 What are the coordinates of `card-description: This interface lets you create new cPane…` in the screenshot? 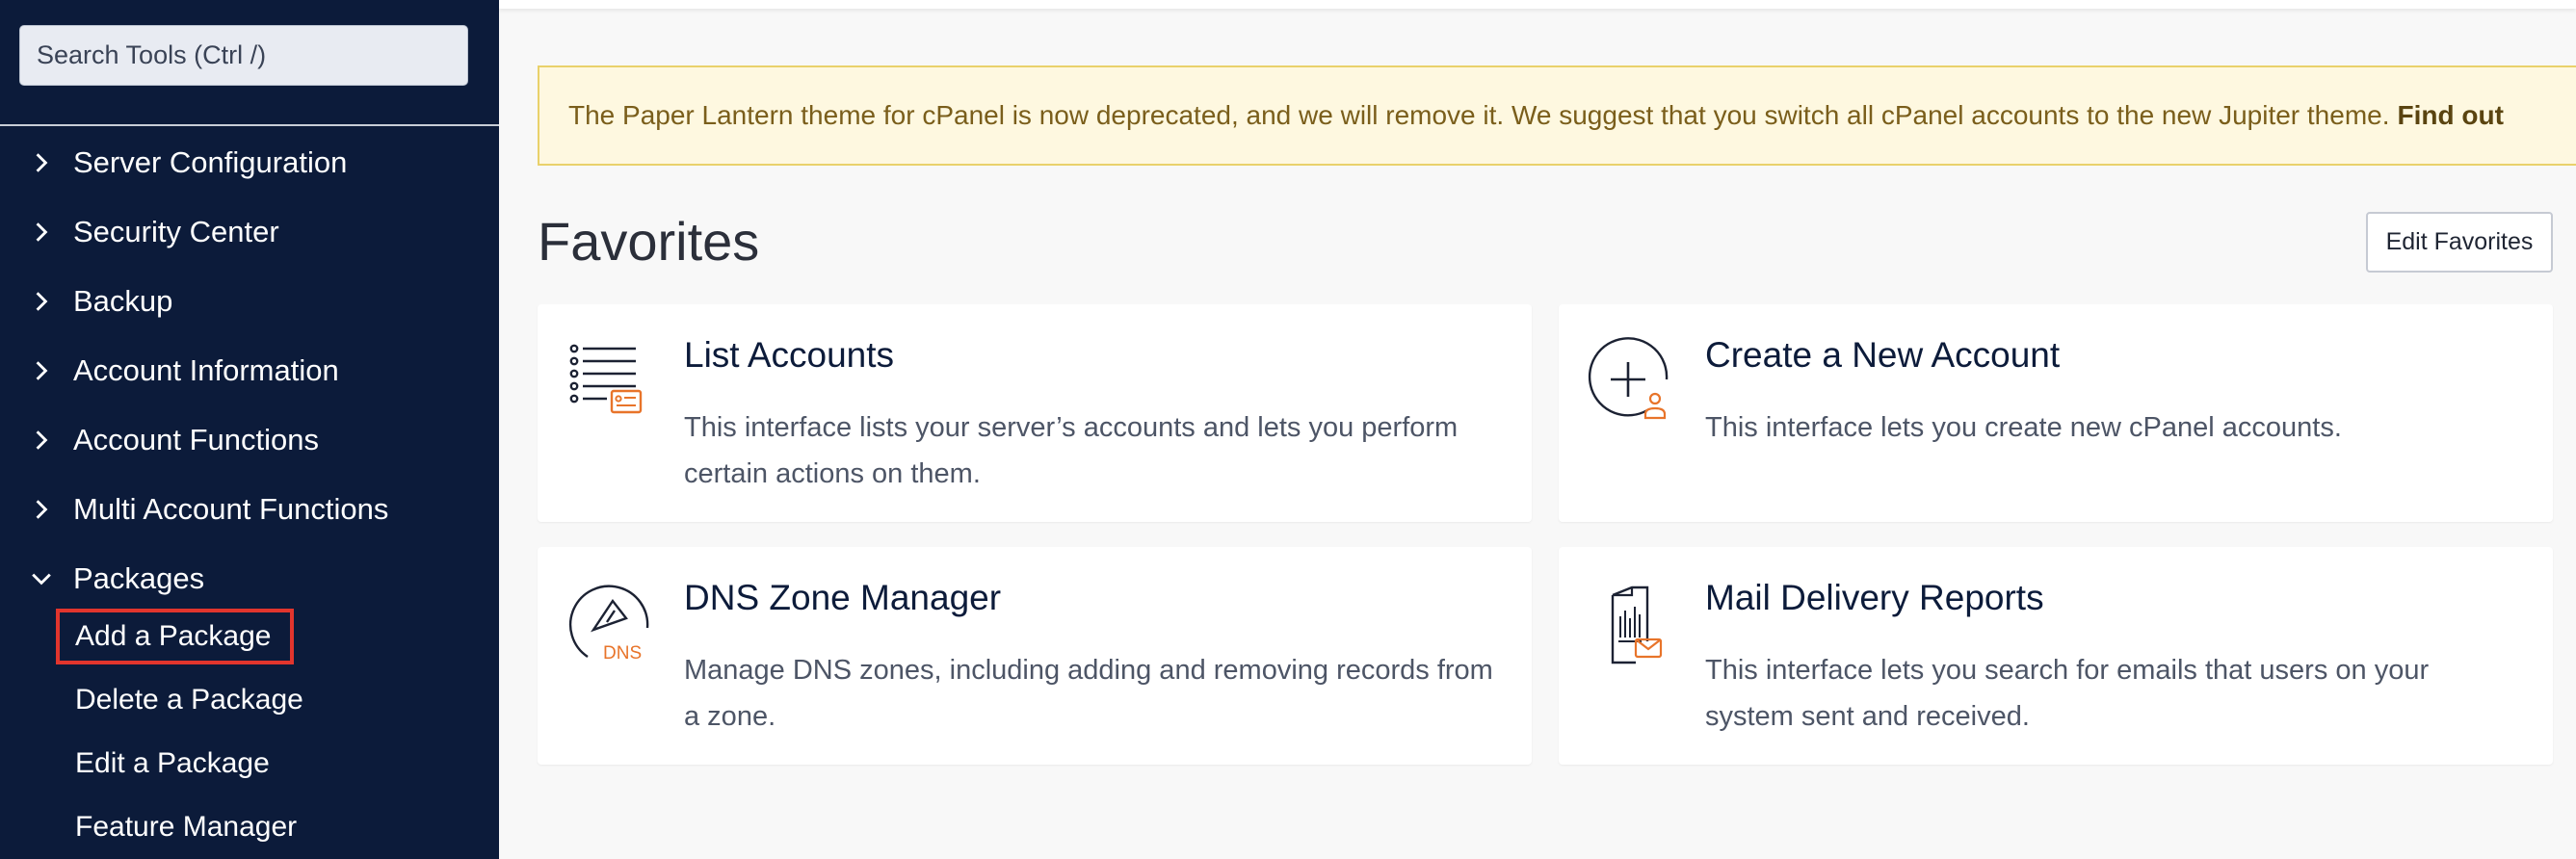 It's located at (2023, 427).